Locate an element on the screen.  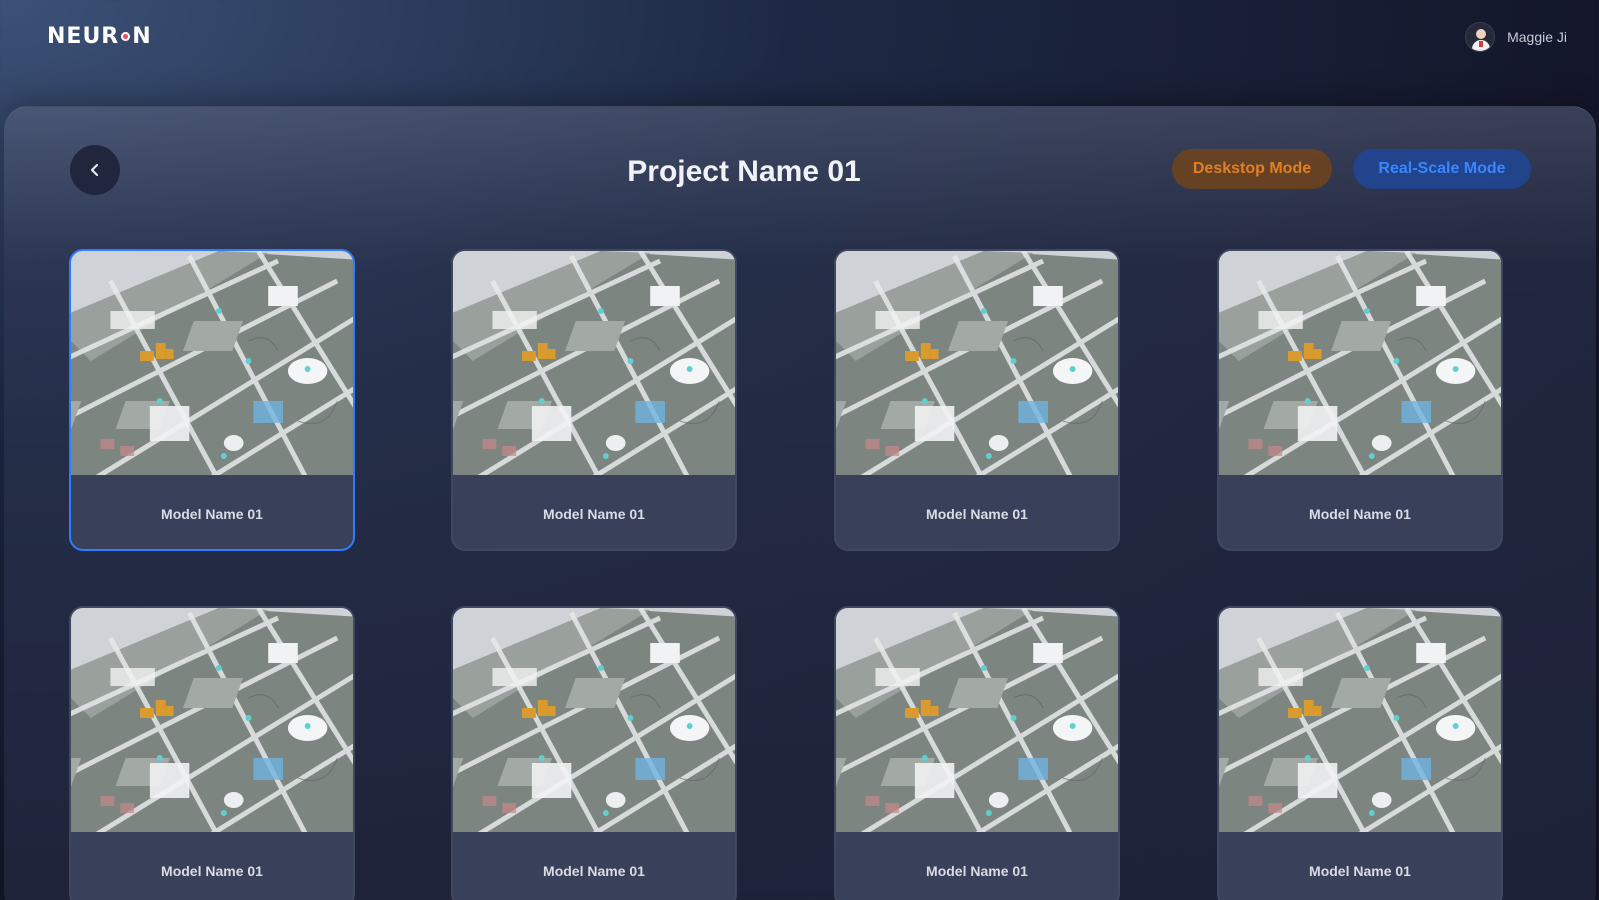
real-scale-mode-button: Real-Scale Mode is located at coordinates (1442, 169).